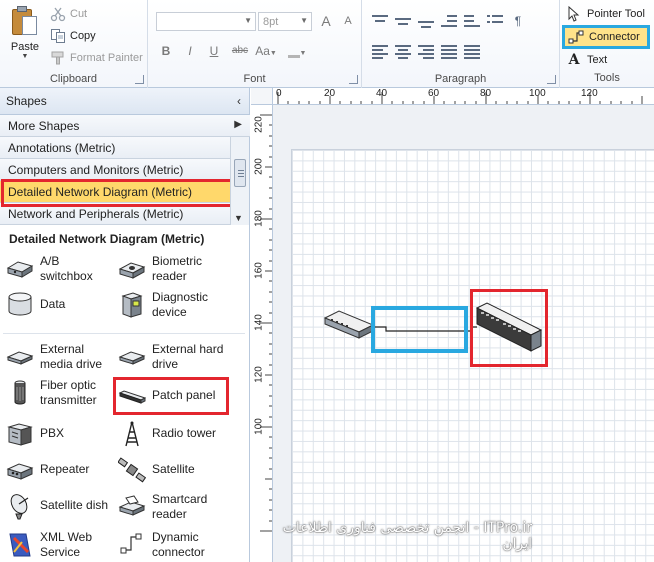 The width and height of the screenshot is (654, 562). Describe the element at coordinates (259, 218) in the screenshot. I see `ruler-label: 180` at that location.